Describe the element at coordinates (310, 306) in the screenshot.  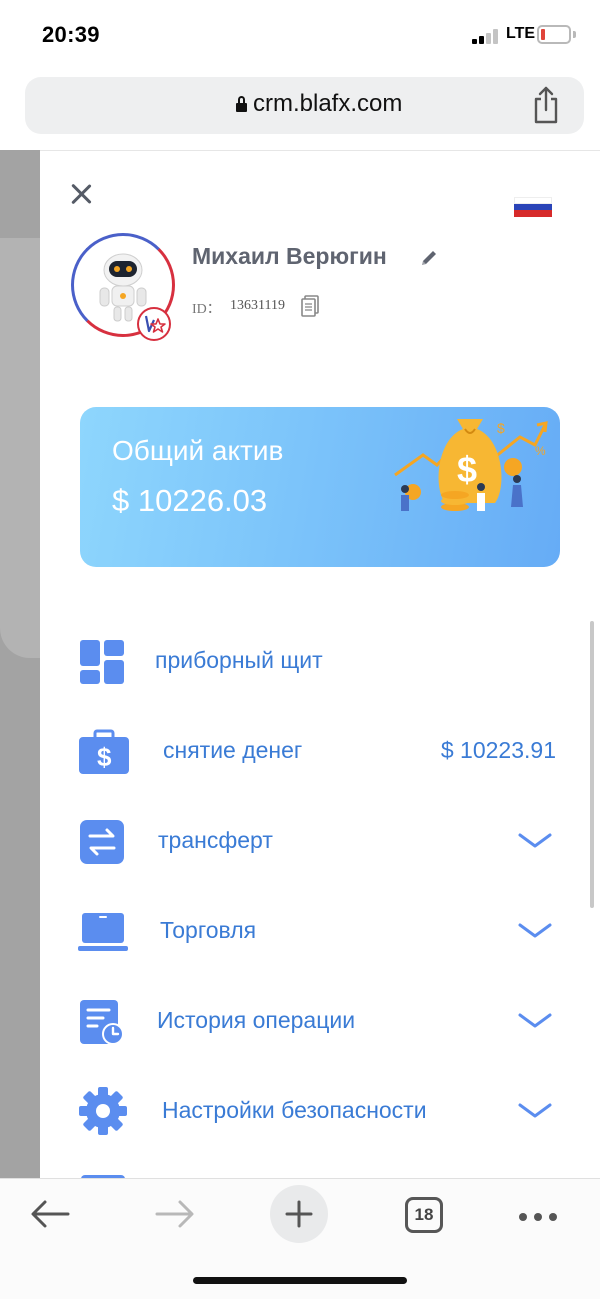
I see `copy-icon` at that location.